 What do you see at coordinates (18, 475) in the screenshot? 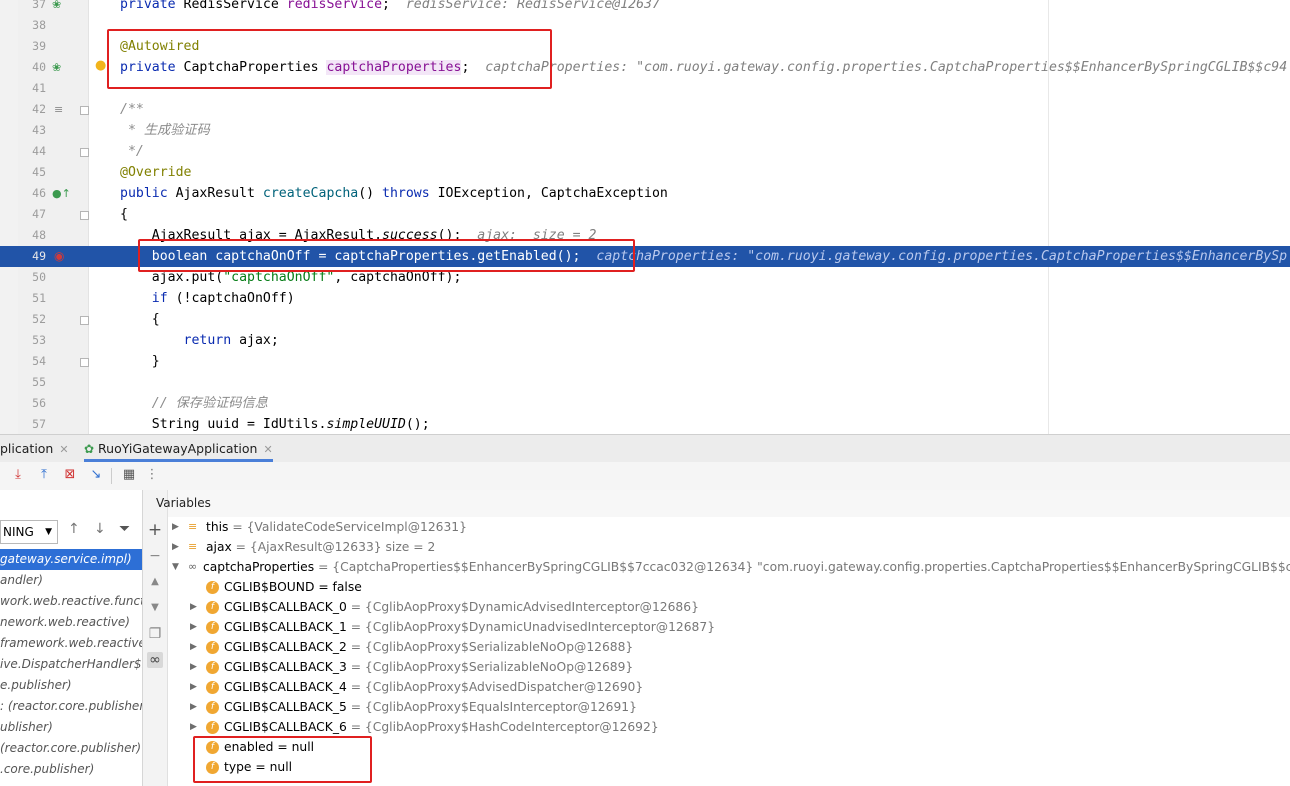
I see `step-into-icon: ⤓` at bounding box center [18, 475].